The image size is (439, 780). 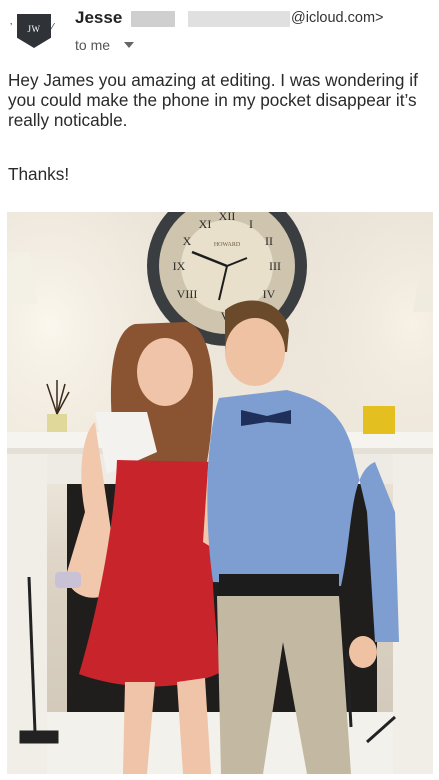 I want to click on avatar-decoration-right: ⁄, so click(x=53, y=27).